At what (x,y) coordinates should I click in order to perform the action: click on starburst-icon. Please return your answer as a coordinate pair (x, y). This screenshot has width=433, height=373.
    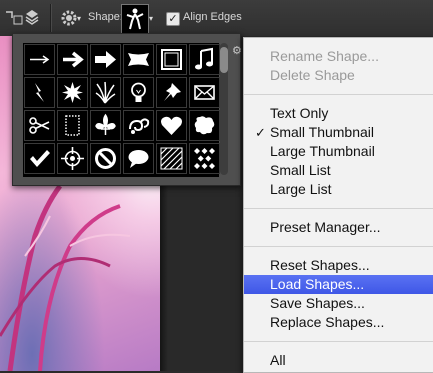
    Looking at the image, I should click on (72, 92).